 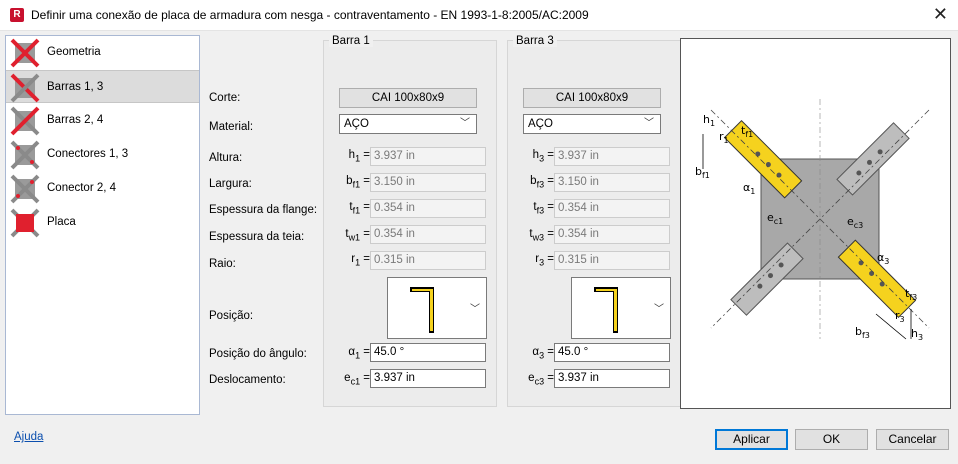 What do you see at coordinates (911, 294) in the screenshot?
I see `tf3-label: tf3` at bounding box center [911, 294].